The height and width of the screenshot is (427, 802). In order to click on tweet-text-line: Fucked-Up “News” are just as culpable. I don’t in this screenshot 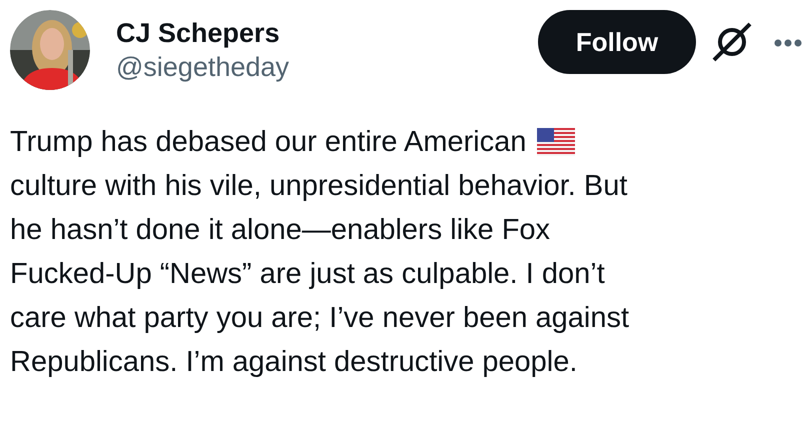, I will do `click(307, 274)`.